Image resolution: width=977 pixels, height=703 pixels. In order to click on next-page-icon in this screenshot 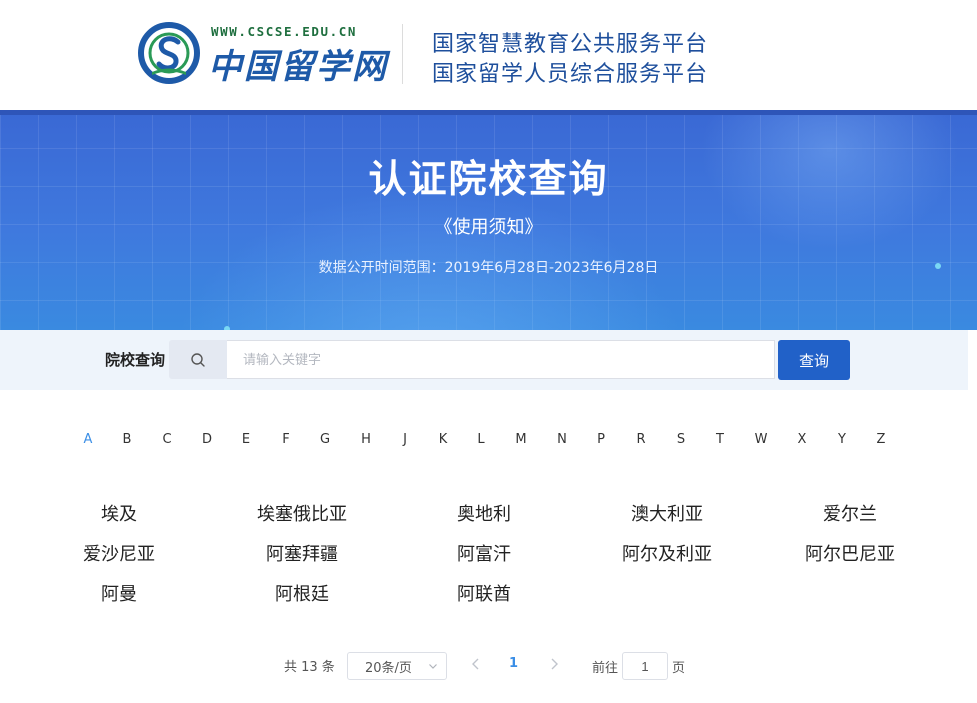, I will do `click(554, 664)`.